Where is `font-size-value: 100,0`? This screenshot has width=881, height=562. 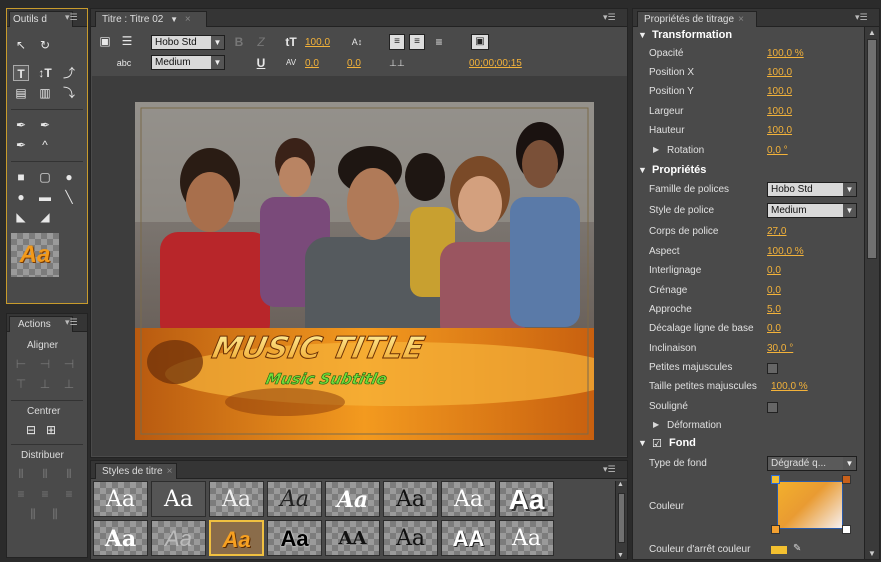 font-size-value: 100,0 is located at coordinates (317, 42).